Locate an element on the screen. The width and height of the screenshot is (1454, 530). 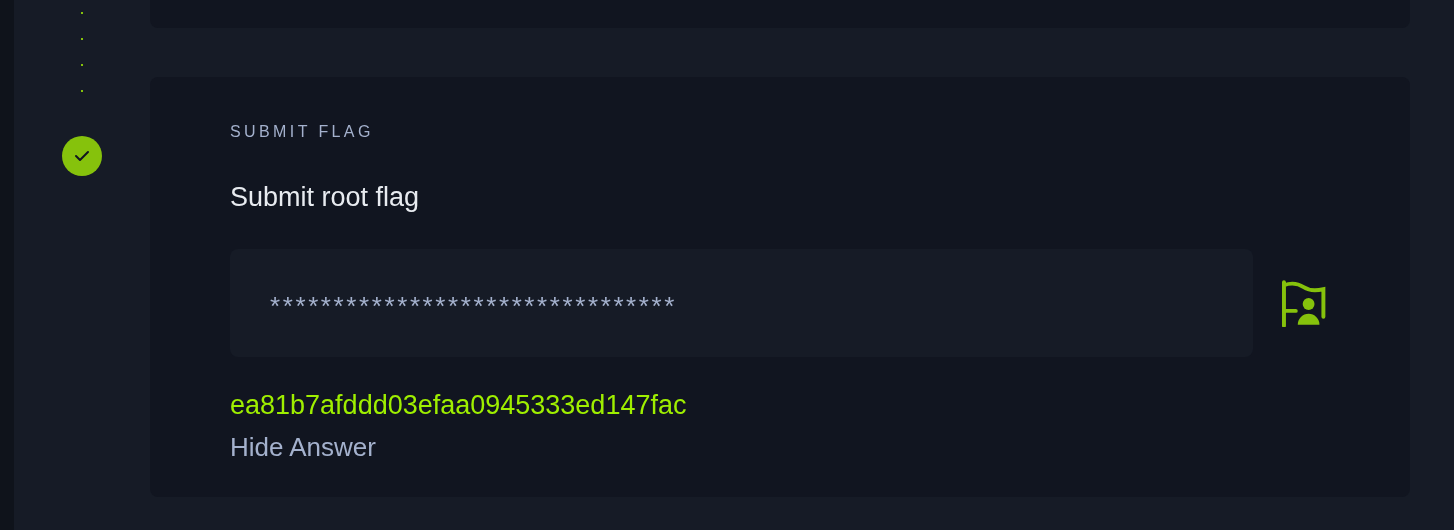
task-title: Submit root flag is located at coordinates (325, 197).